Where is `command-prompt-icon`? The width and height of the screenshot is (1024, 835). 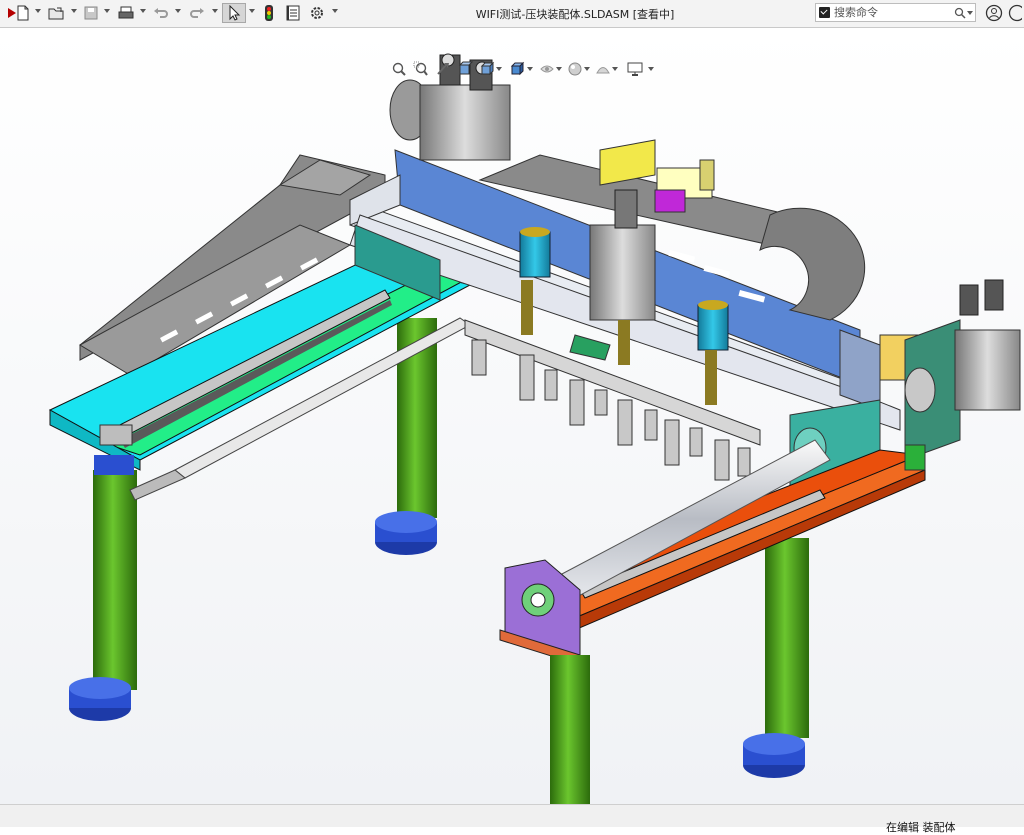 command-prompt-icon is located at coordinates (824, 12).